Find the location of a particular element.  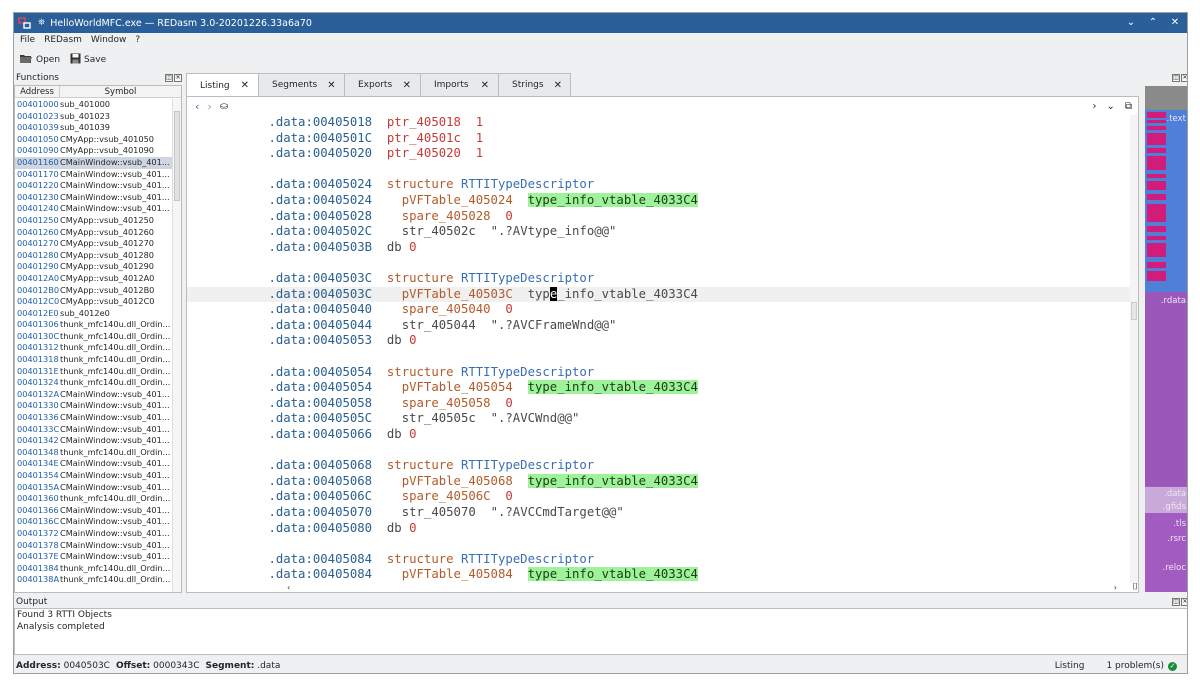

scroll-right-icon: › is located at coordinates (1115, 587).